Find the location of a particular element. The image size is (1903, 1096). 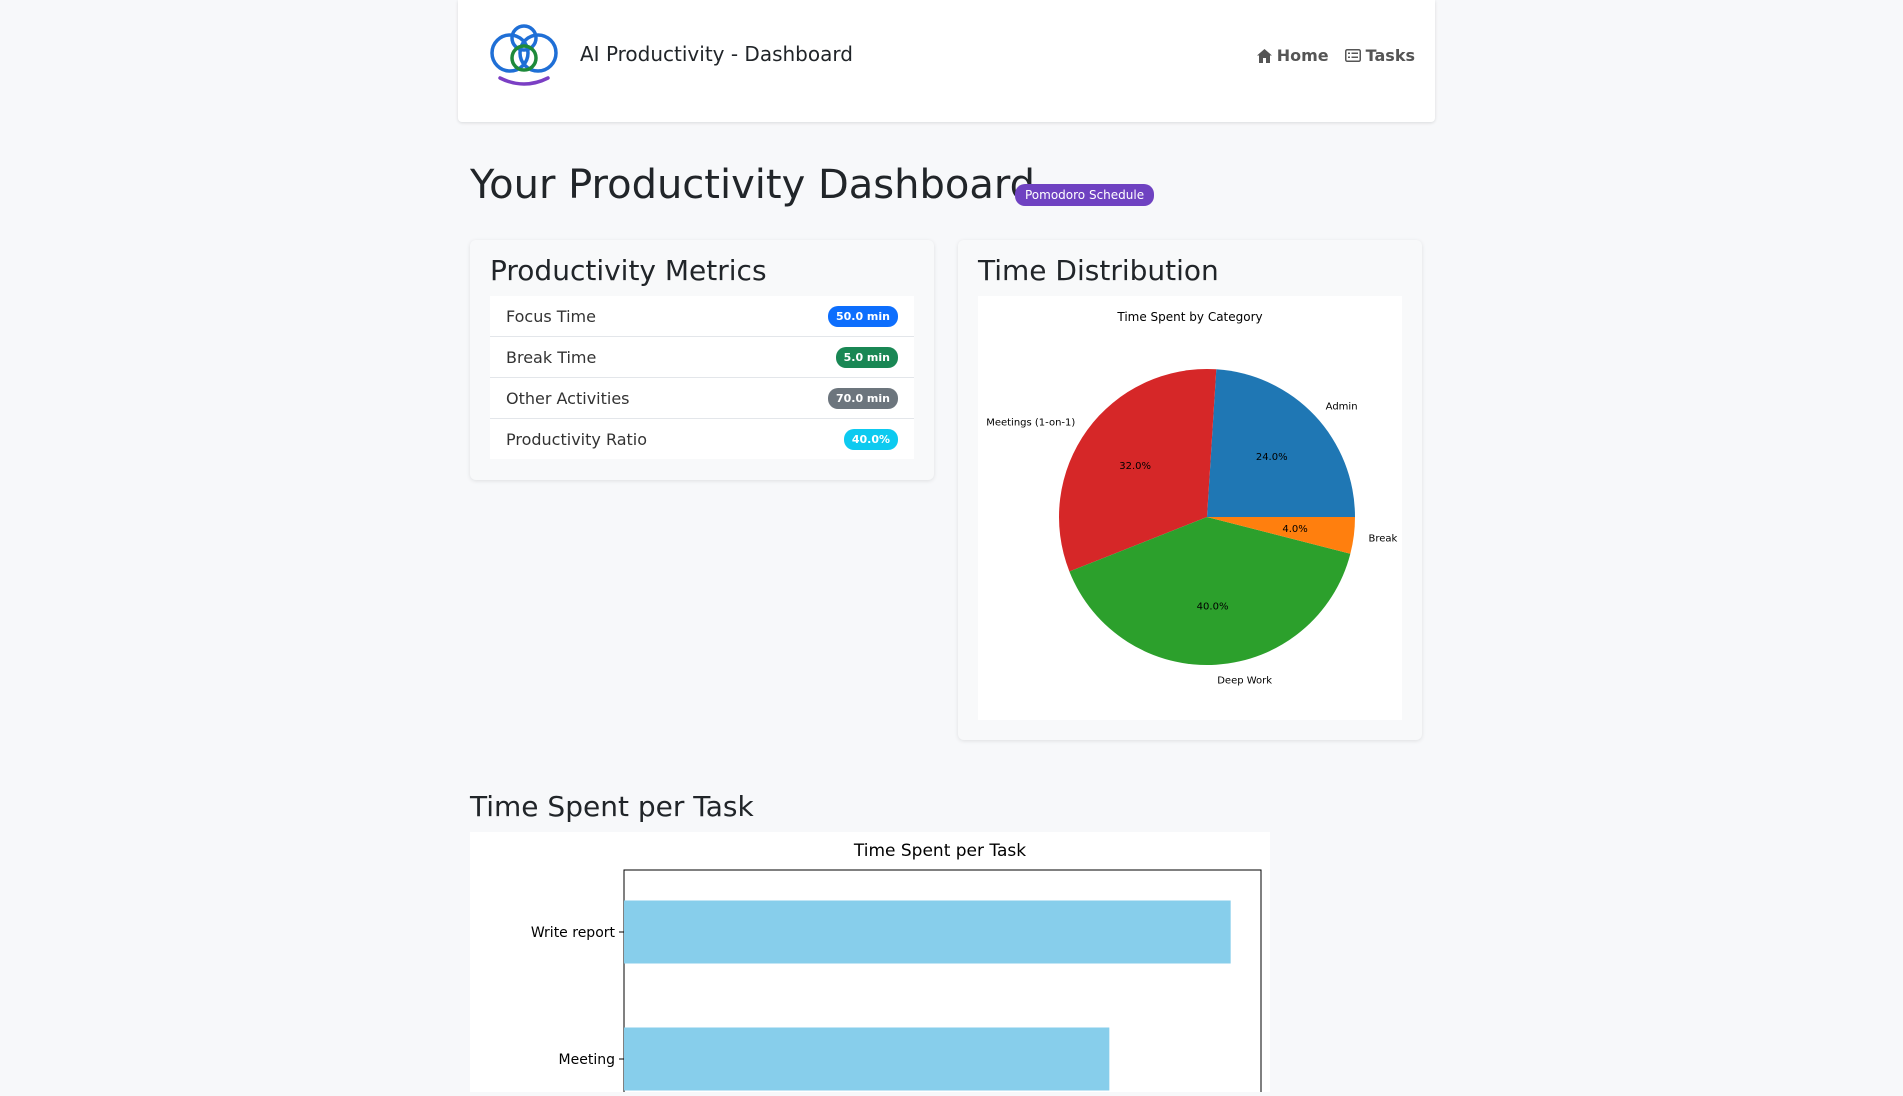

nav-home-link: Home is located at coordinates (1292, 55).